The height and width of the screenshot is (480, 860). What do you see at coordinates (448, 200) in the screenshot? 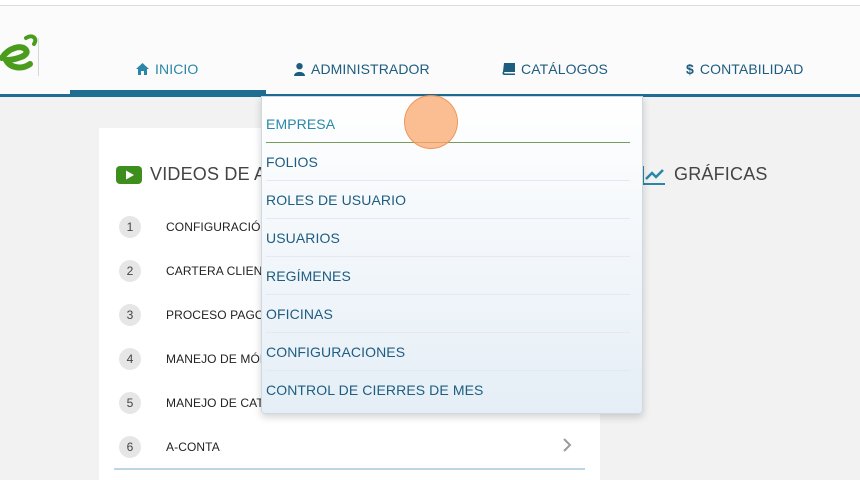
I see `menu-item-roles-de-usuario: ROLES DE USUARIO` at bounding box center [448, 200].